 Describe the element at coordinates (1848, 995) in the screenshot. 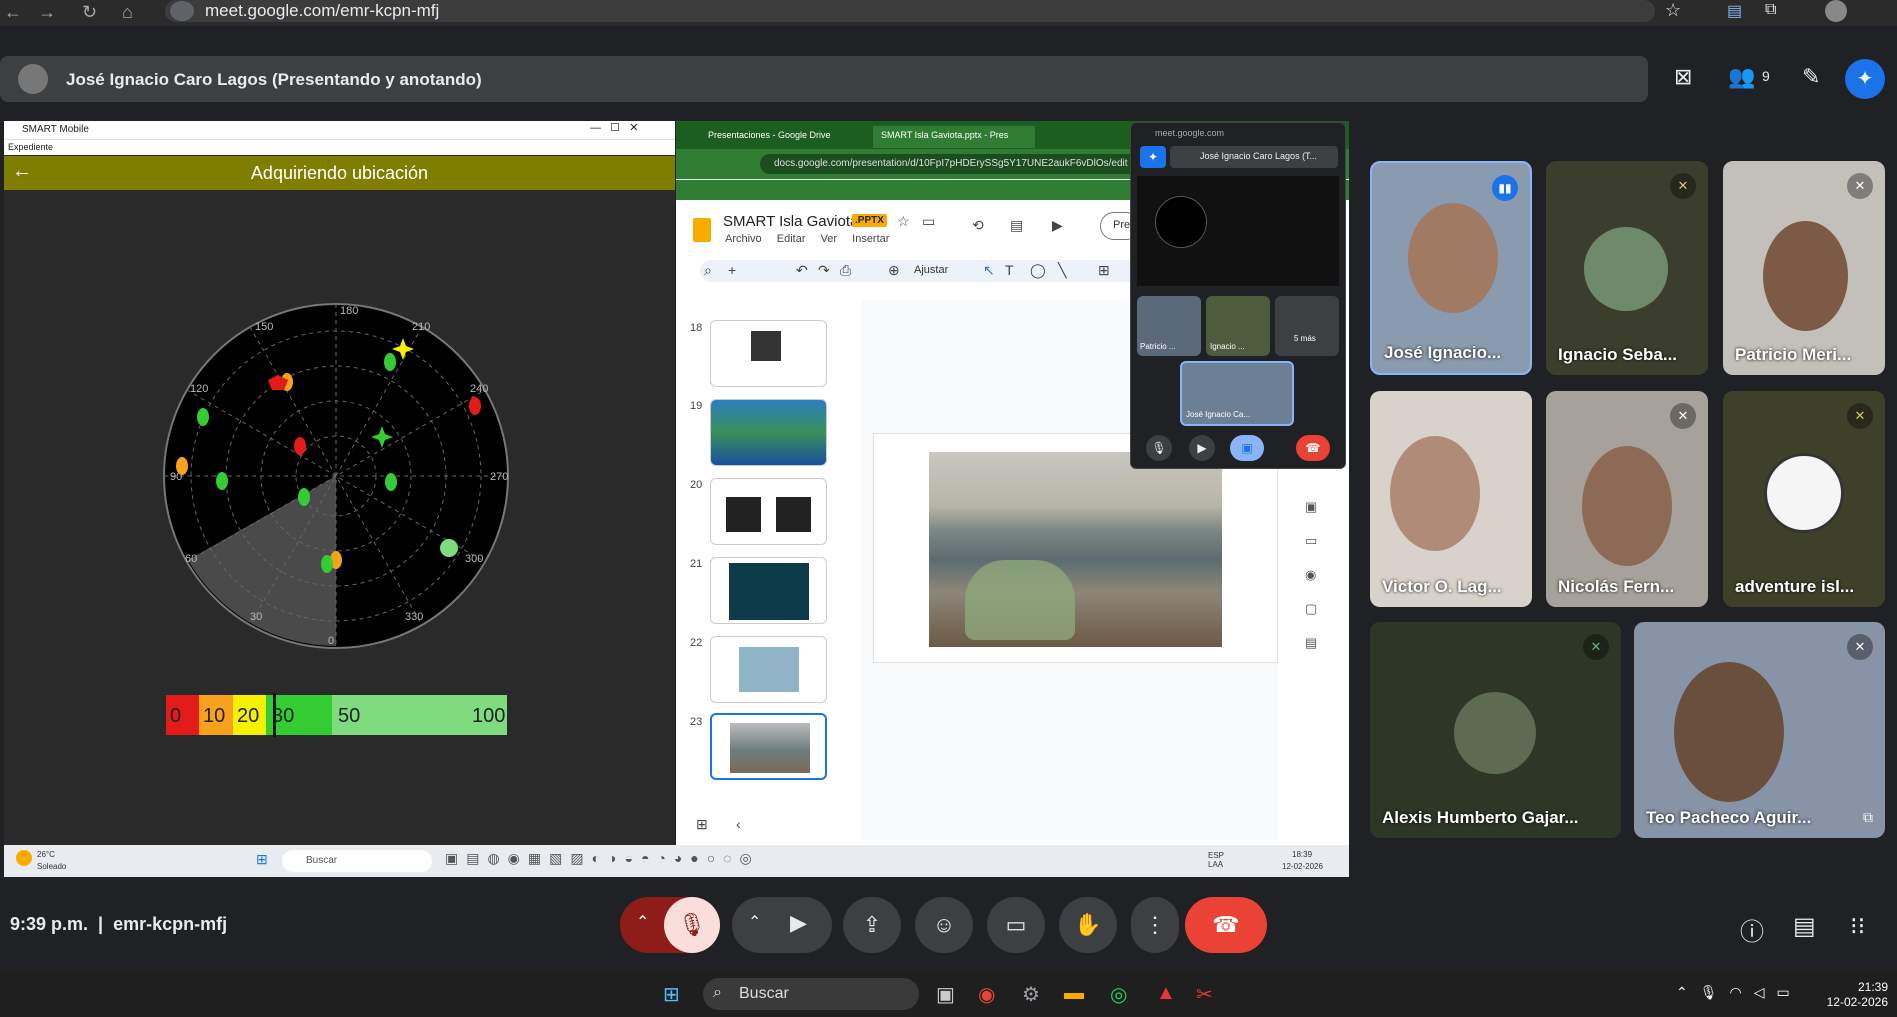

I see `os-clock: 21:39 12-02-2026` at that location.